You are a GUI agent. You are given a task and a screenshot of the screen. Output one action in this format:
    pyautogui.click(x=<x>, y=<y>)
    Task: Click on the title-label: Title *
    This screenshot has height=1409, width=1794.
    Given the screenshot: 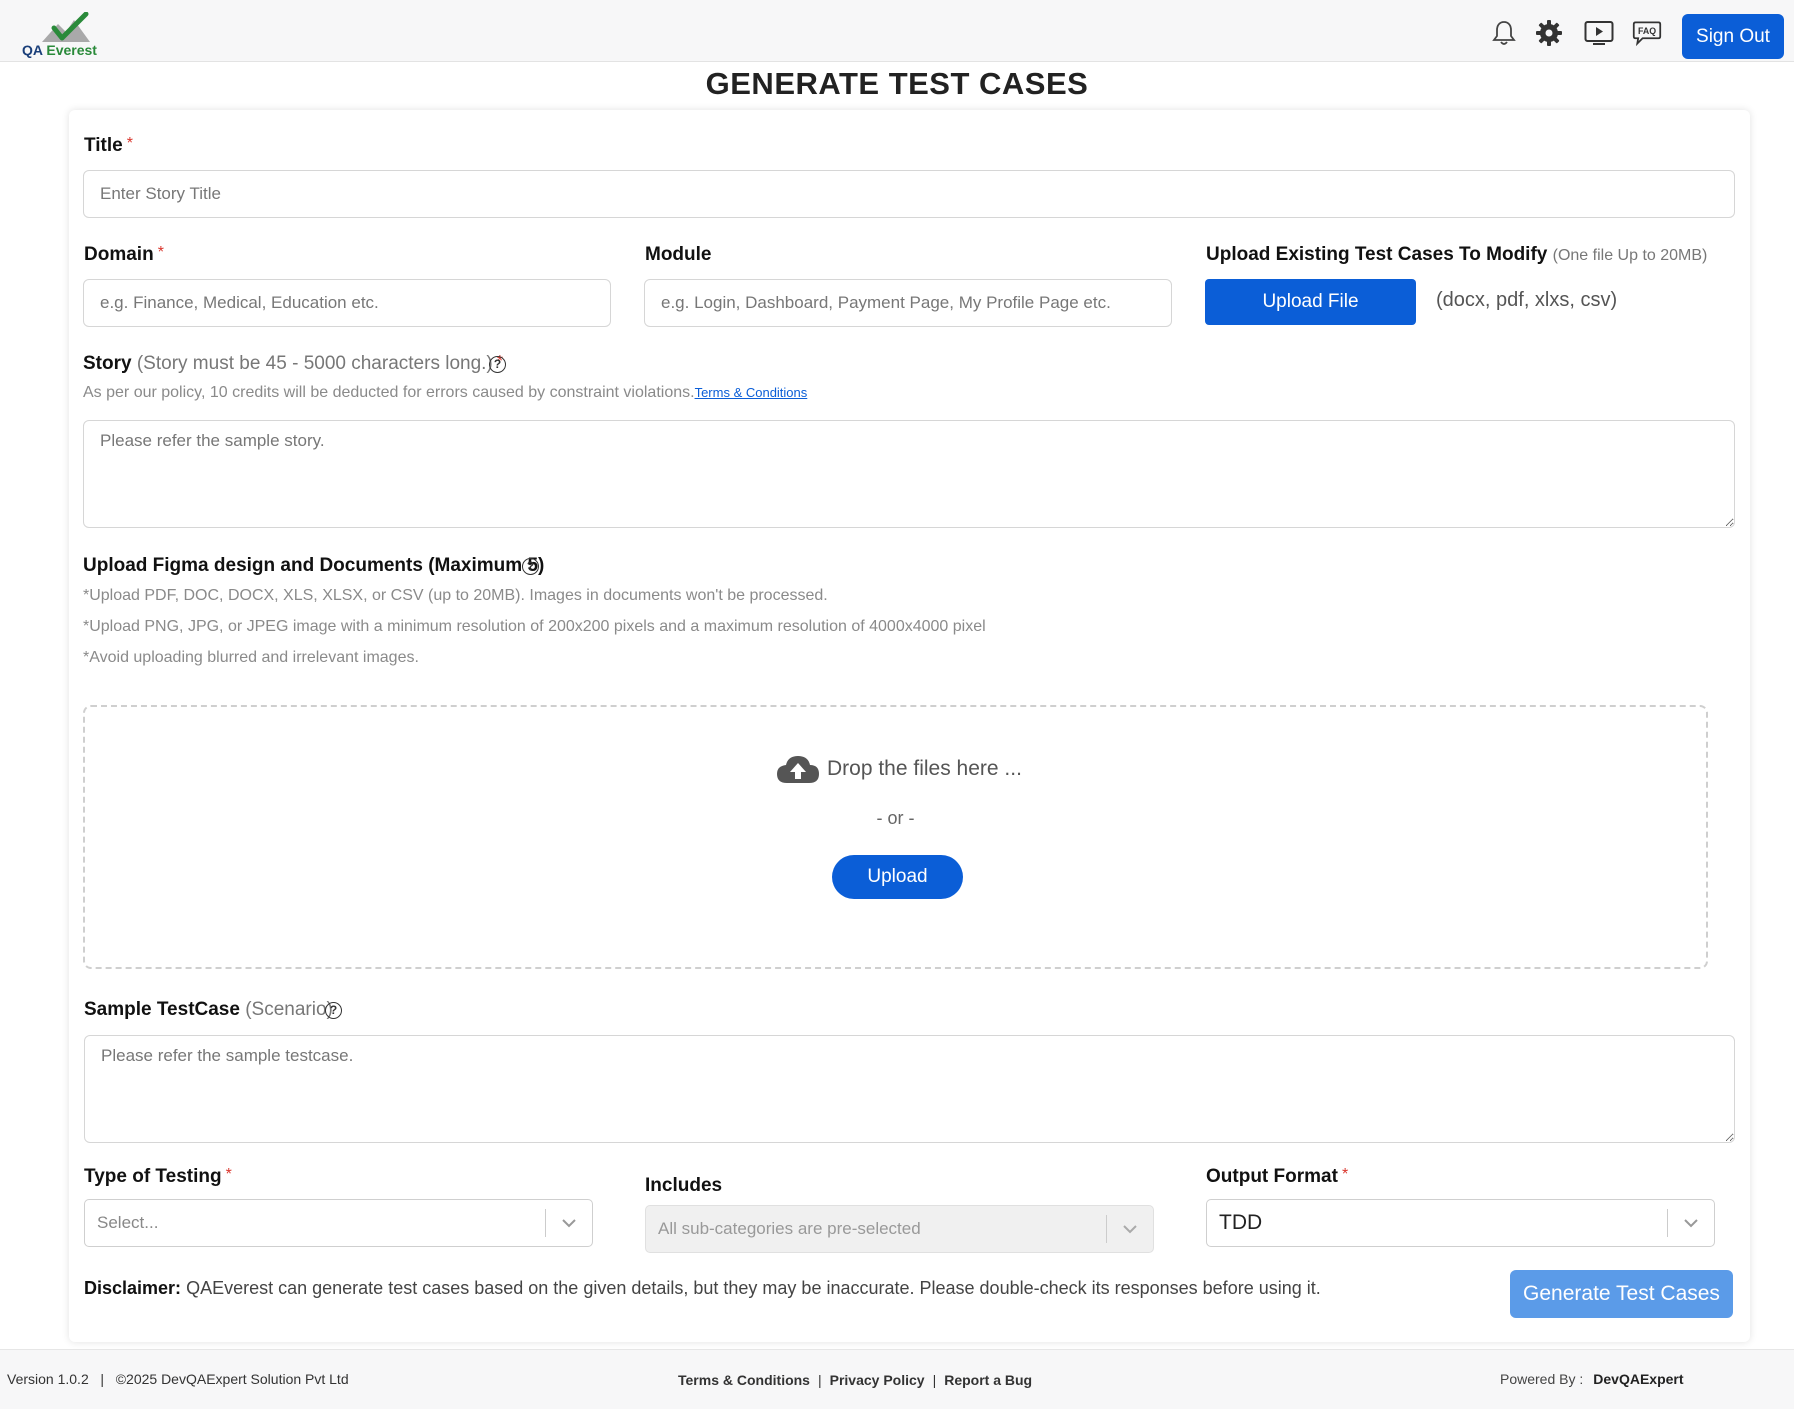 What is the action you would take?
    pyautogui.click(x=108, y=145)
    